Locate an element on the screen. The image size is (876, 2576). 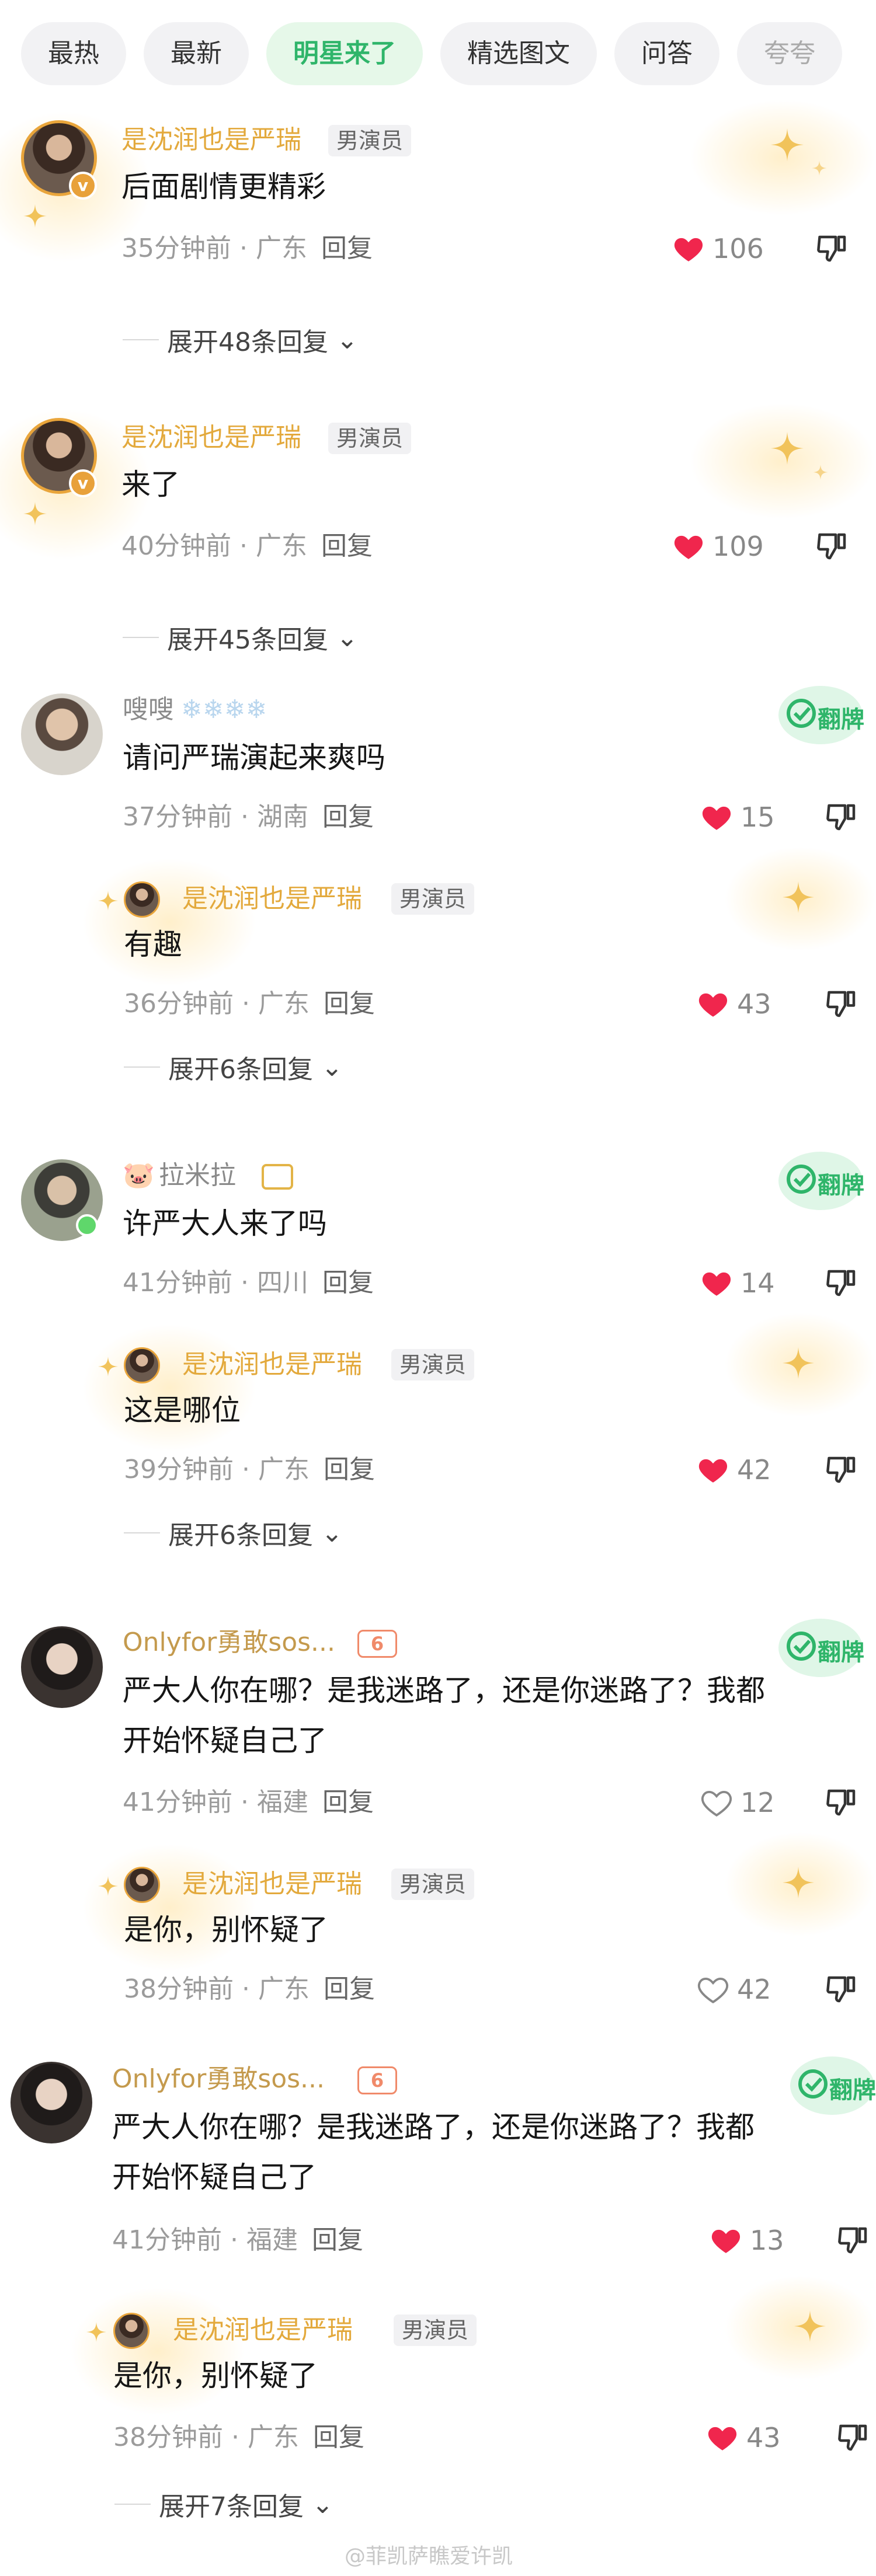
like-button: 106 is located at coordinates (717, 248).